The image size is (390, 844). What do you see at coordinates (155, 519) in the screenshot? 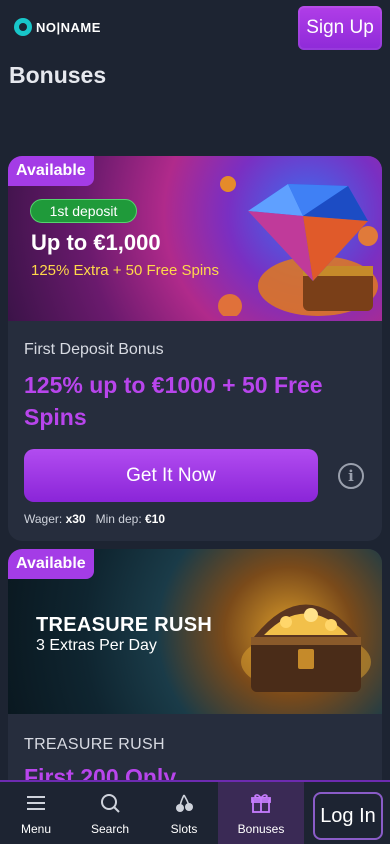
I see `min-dep-value: €10` at bounding box center [155, 519].